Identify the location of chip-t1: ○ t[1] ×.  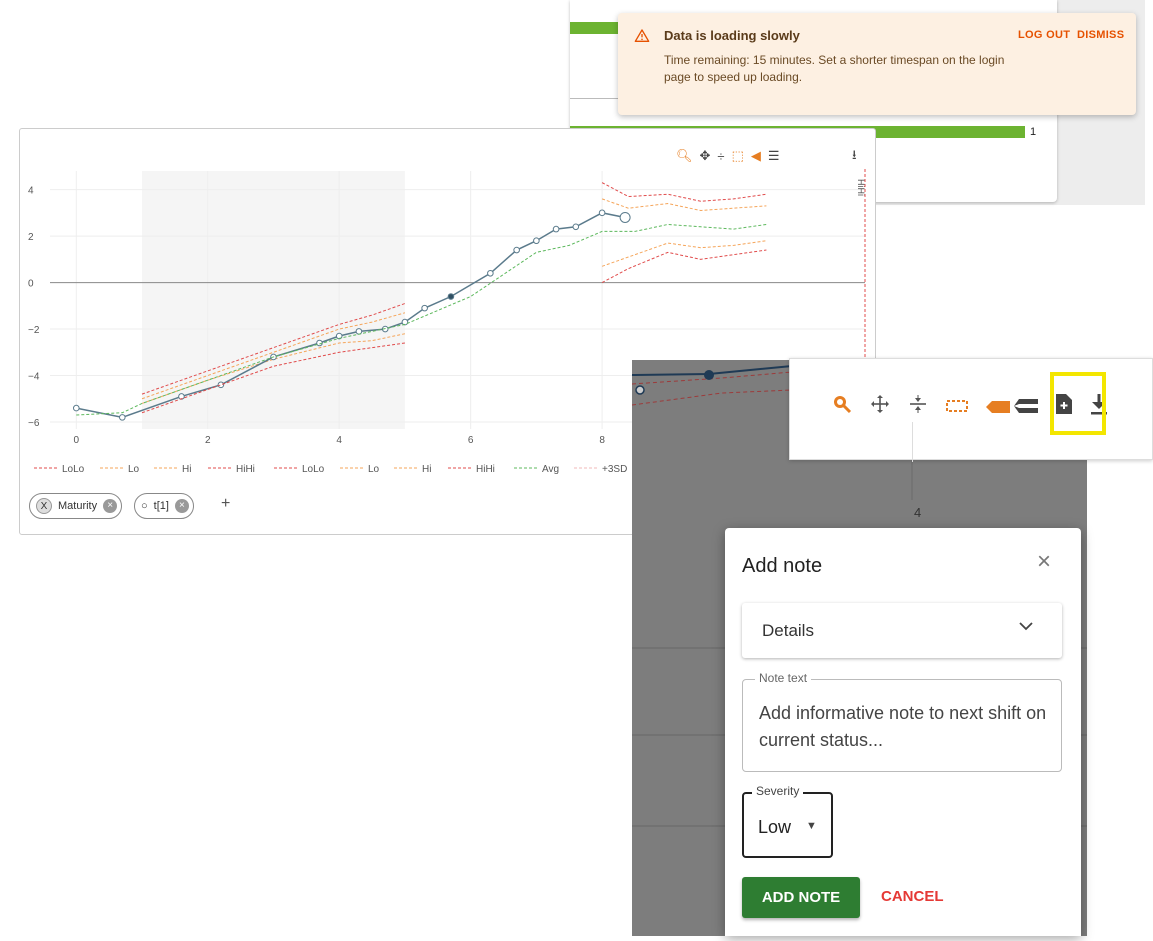
(164, 506).